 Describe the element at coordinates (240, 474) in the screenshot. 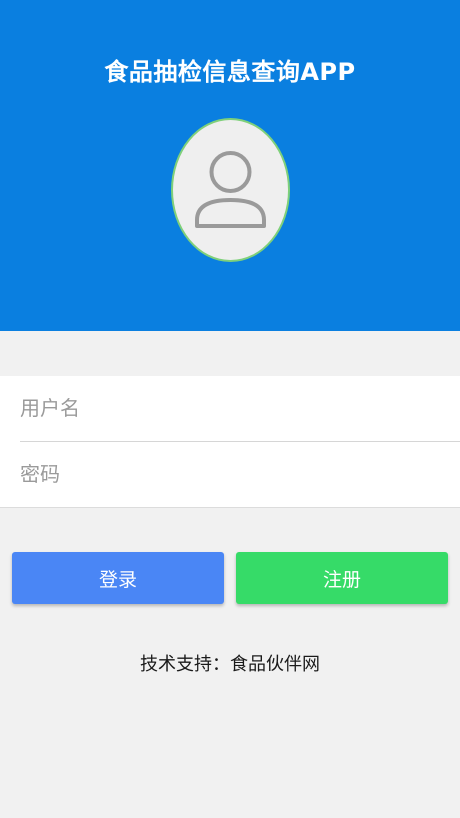

I see `password-input` at that location.